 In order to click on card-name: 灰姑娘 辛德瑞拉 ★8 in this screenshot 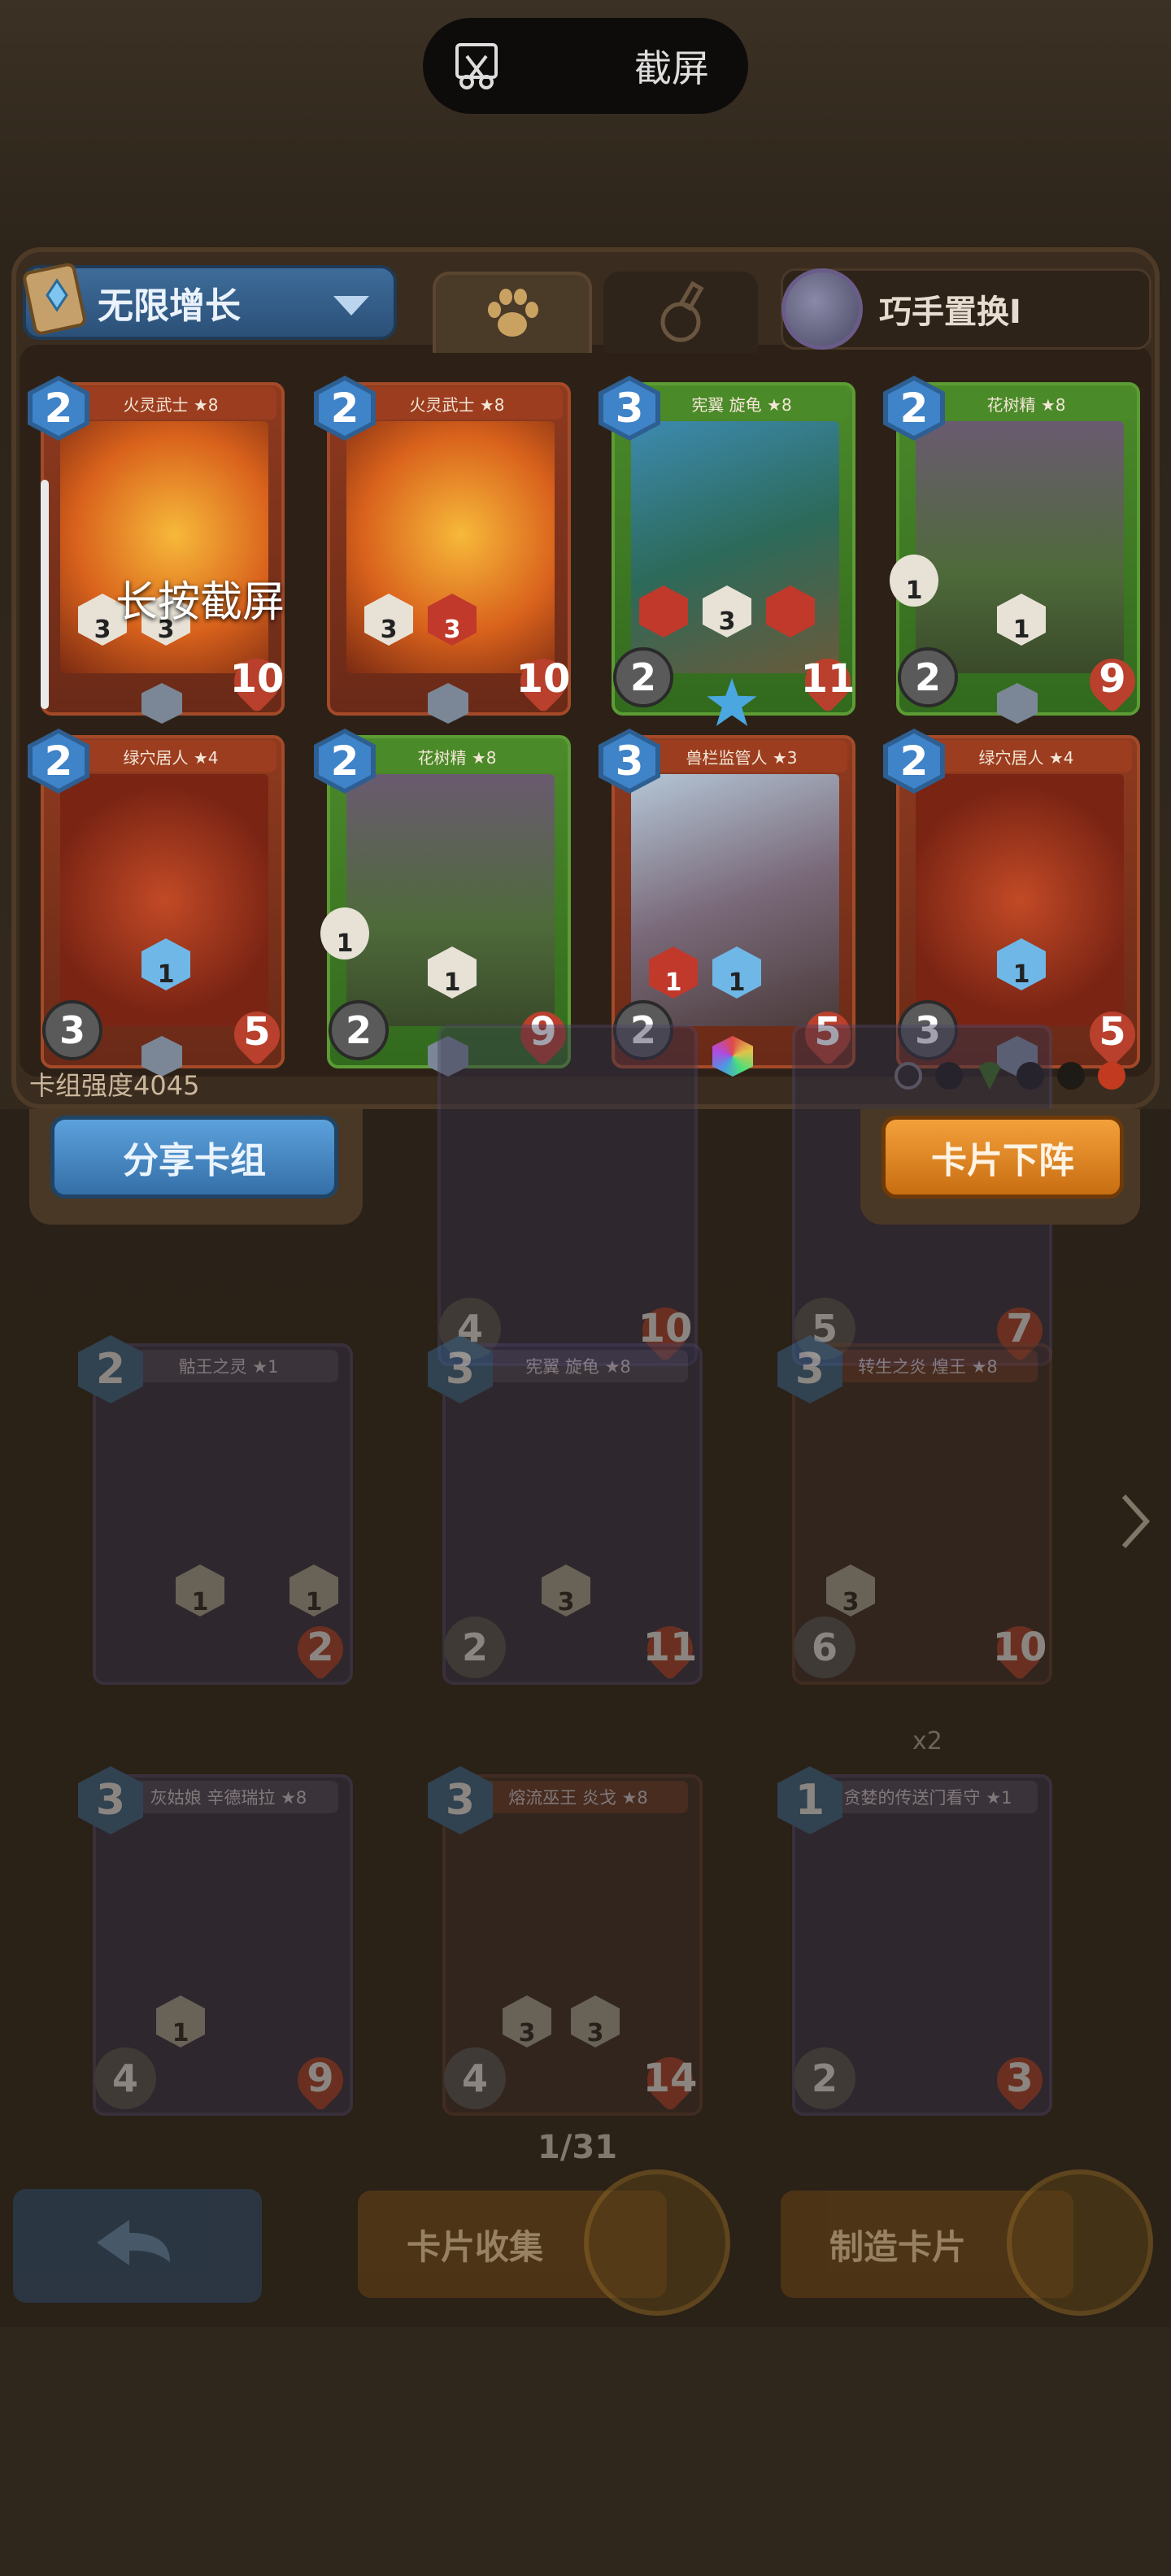, I will do `click(229, 1797)`.